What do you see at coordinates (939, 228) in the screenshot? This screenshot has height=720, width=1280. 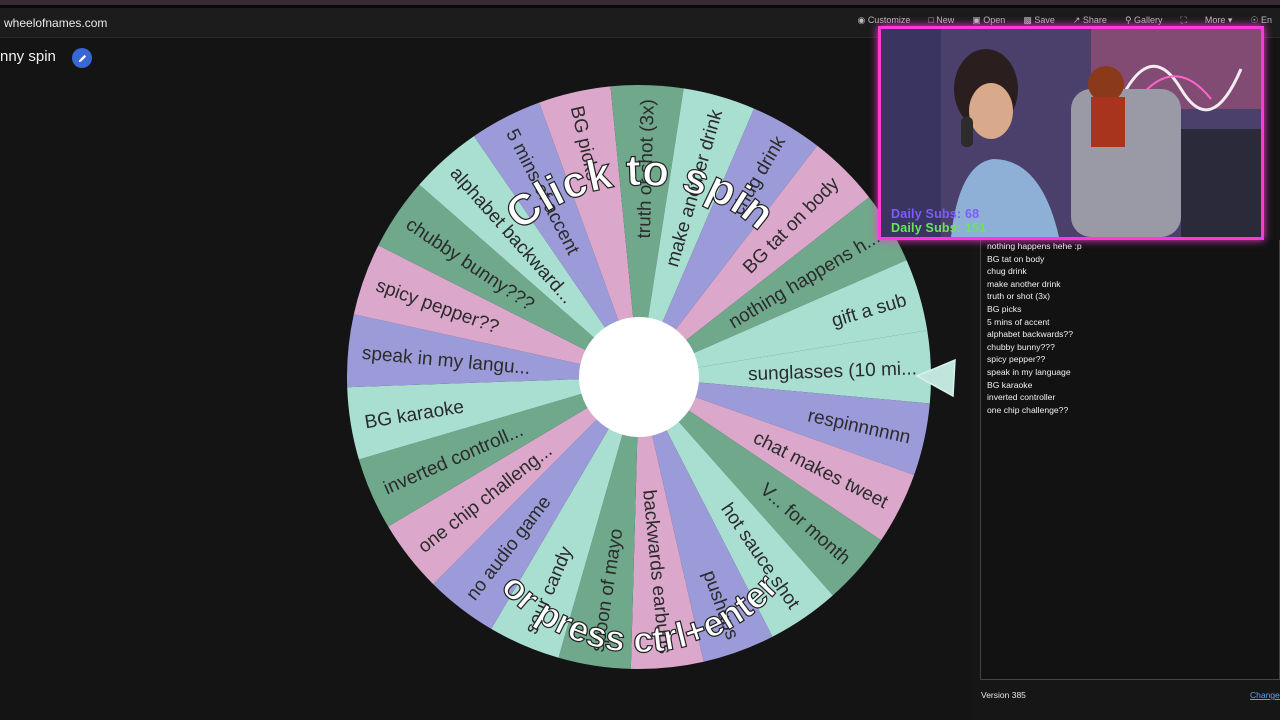 I see `daily-subs-label-2: Daily Subs: 151` at bounding box center [939, 228].